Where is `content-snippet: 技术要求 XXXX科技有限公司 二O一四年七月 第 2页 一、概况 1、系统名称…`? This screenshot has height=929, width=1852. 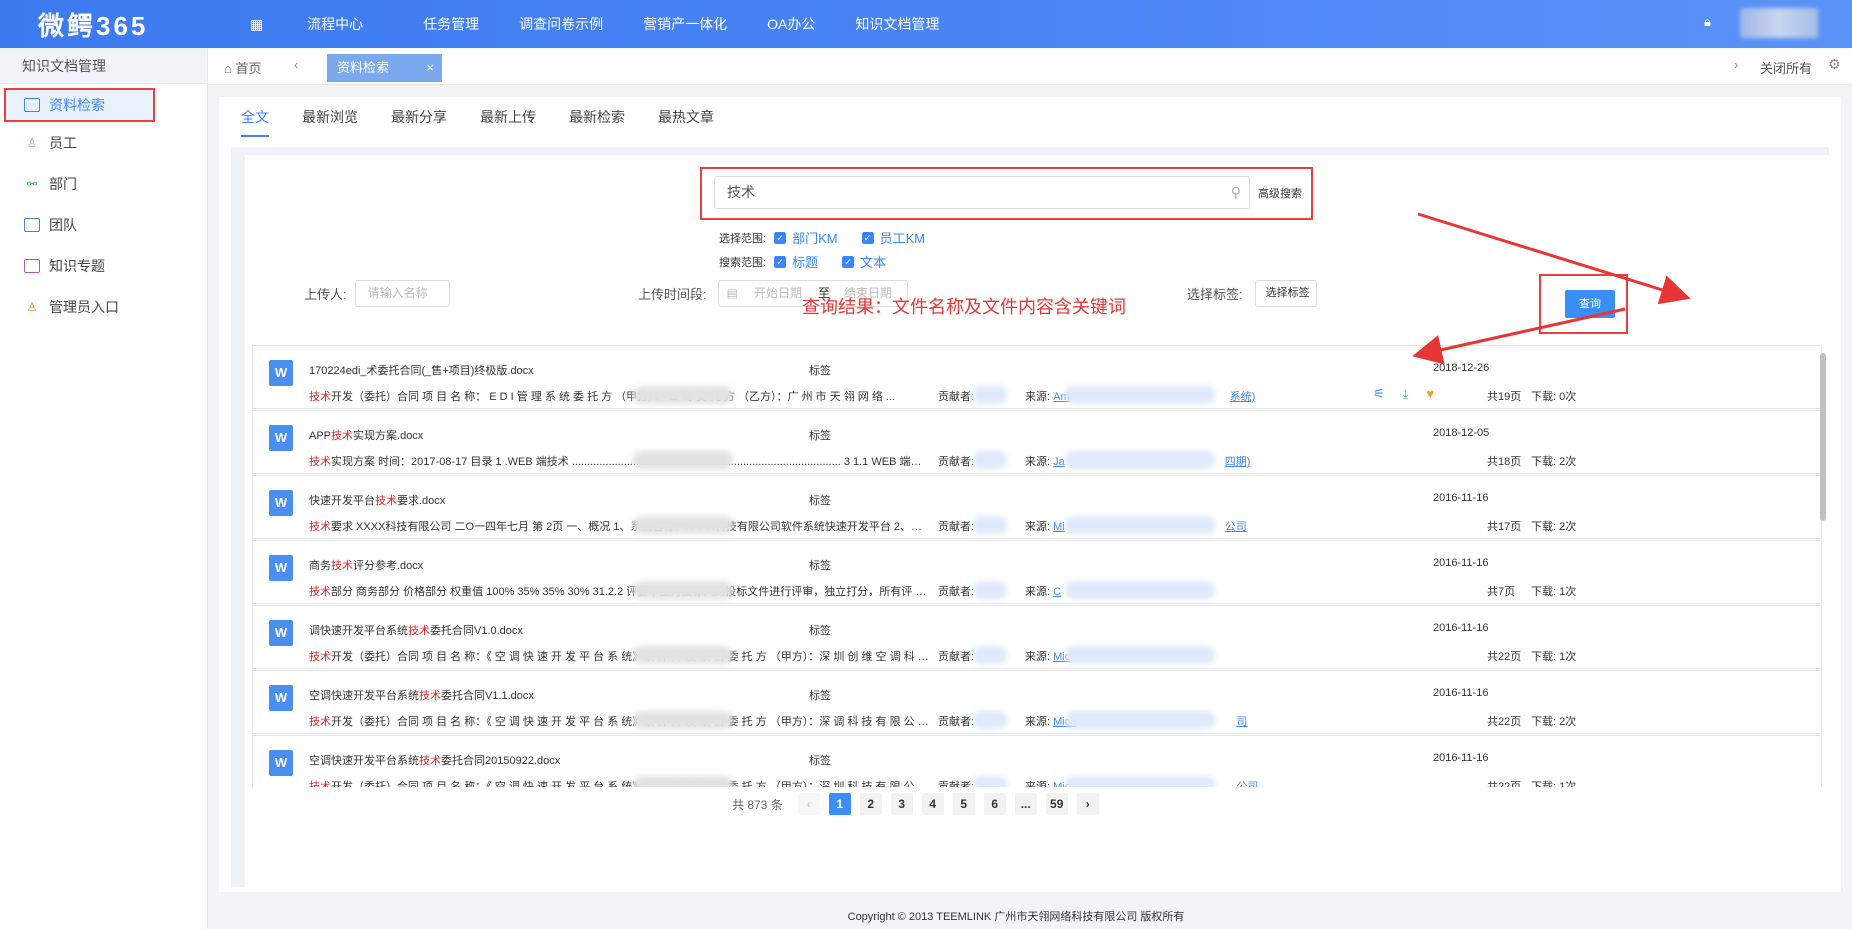 content-snippet: 技术要求 XXXX科技有限公司 二O一四年七月 第 2页 一、概况 1、系统名称… is located at coordinates (619, 527).